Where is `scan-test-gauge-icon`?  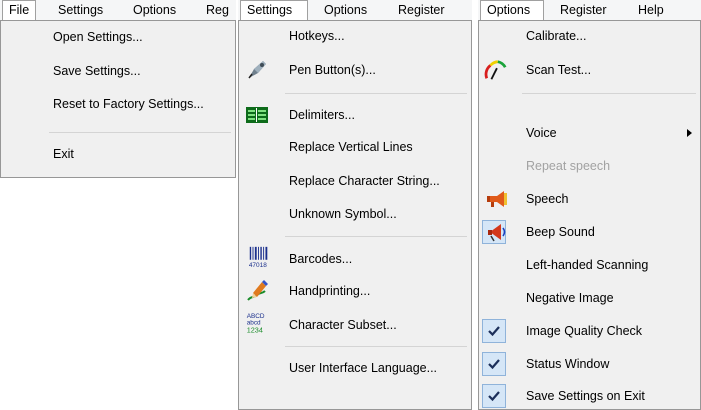 scan-test-gauge-icon is located at coordinates (495, 70).